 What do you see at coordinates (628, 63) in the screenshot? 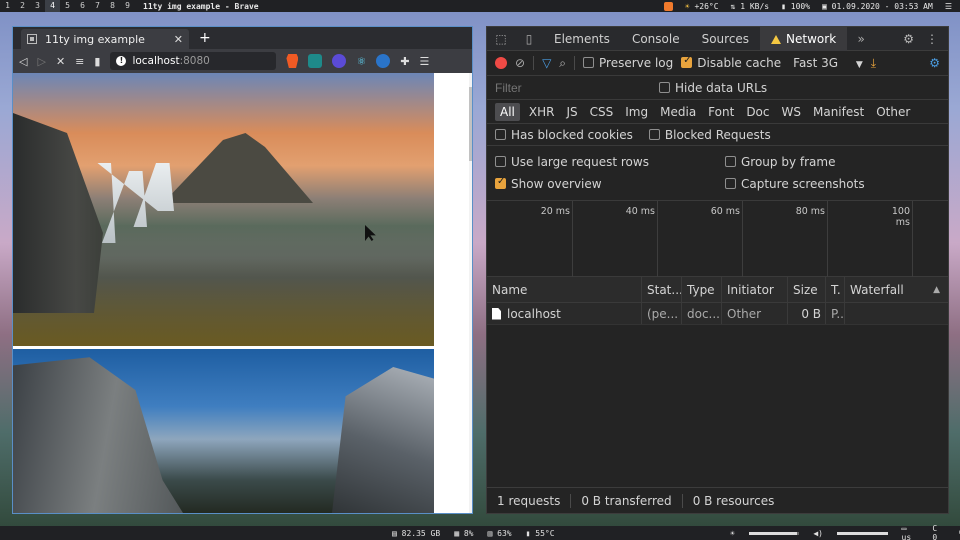
I see `preserve-log-checkbox: Preserve log` at bounding box center [628, 63].